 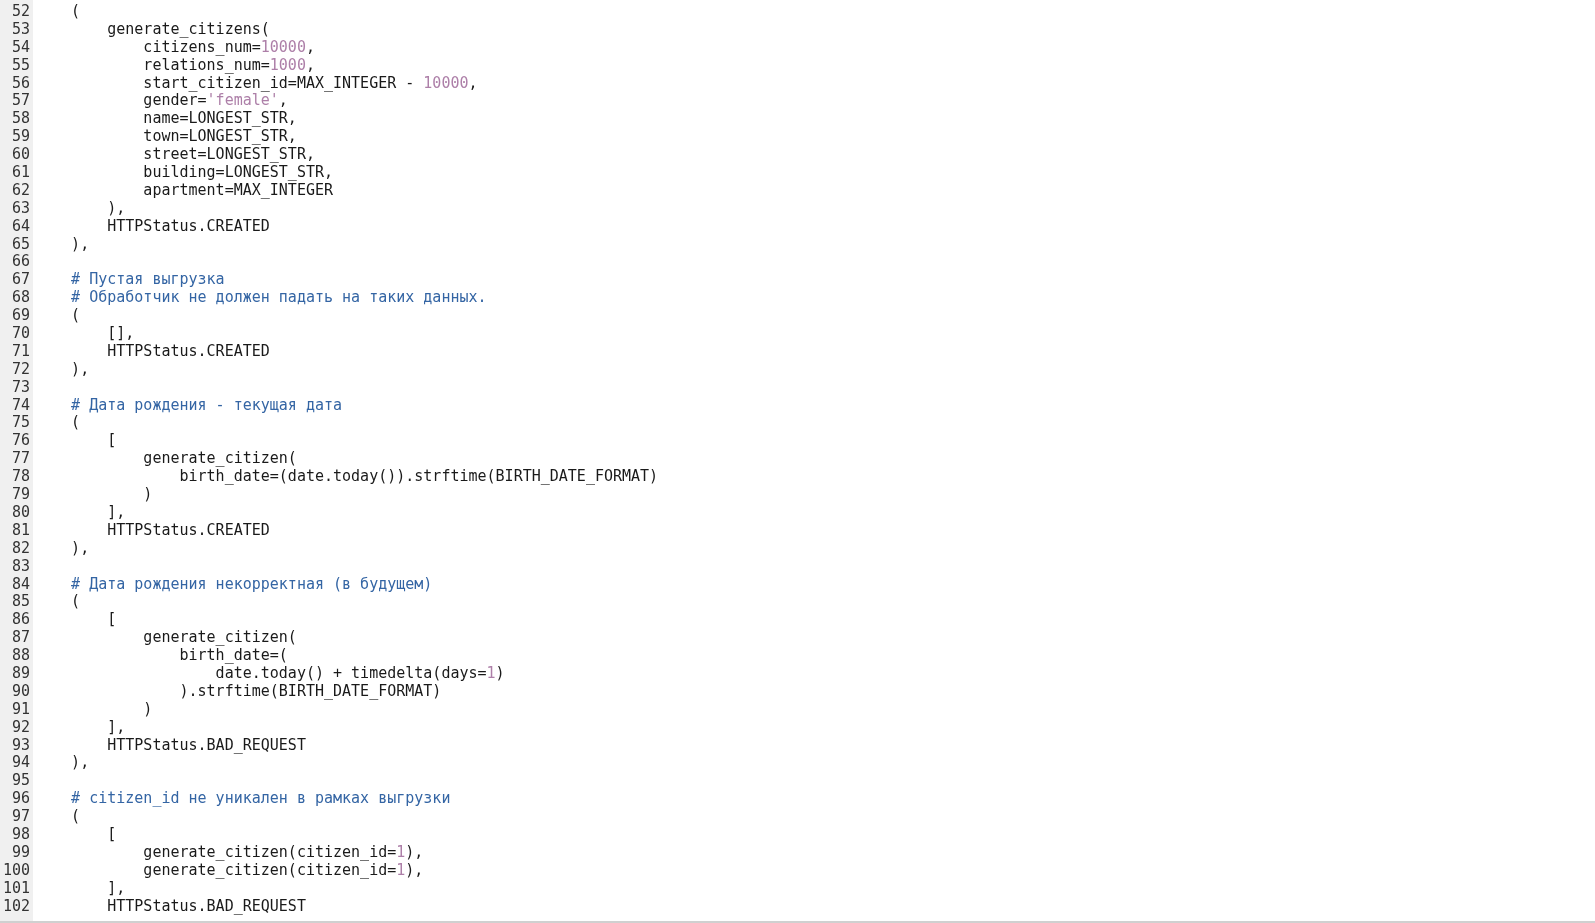 What do you see at coordinates (20, 83) in the screenshot?
I see `line-number: 56` at bounding box center [20, 83].